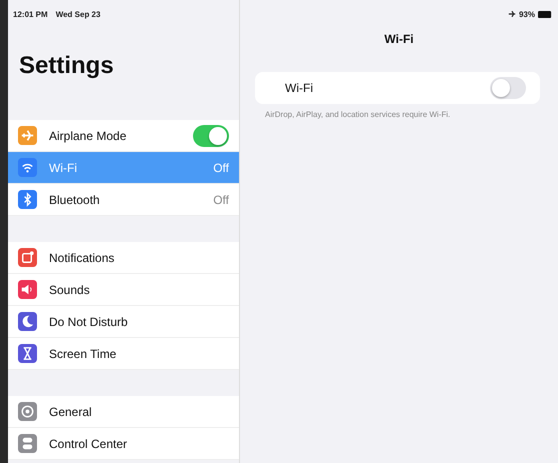  I want to click on settings-row: Do Not Disturb, so click(123, 322).